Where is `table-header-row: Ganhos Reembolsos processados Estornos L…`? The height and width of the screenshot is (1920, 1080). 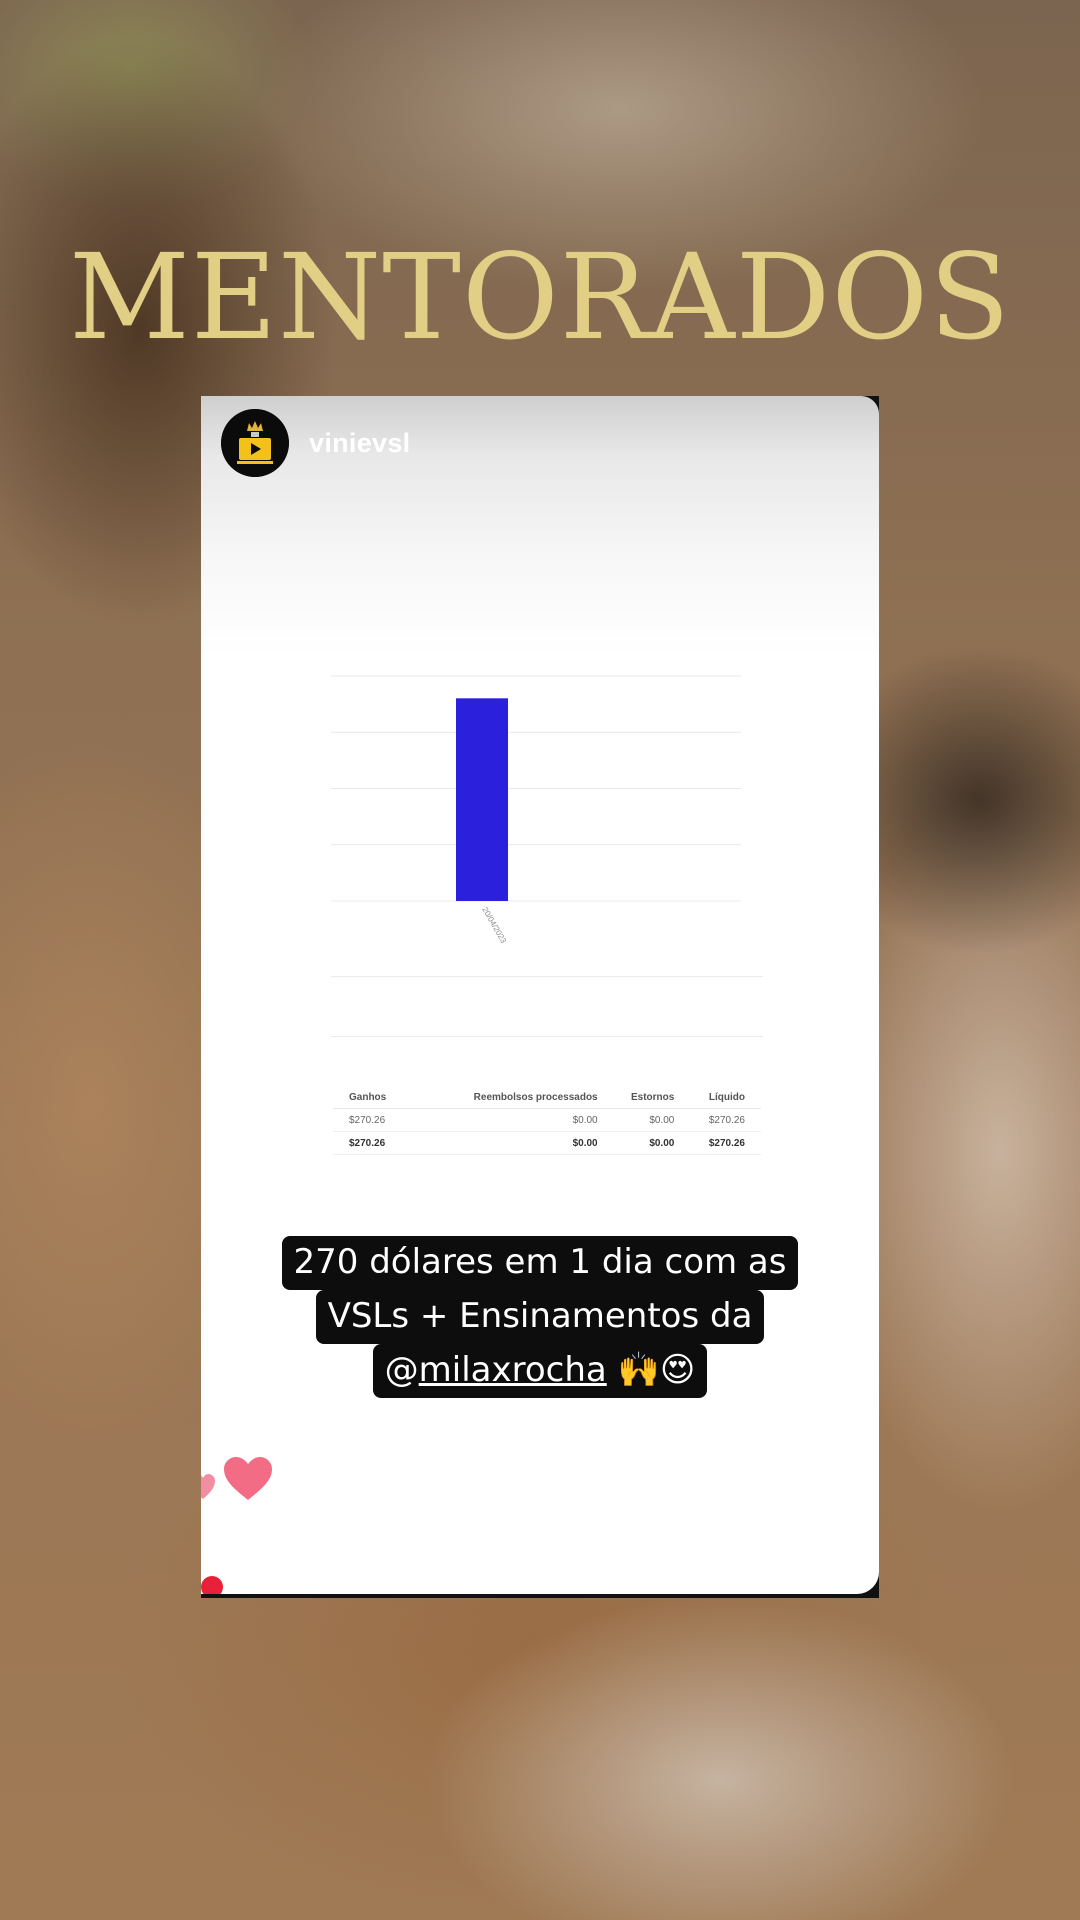
table-header-row: Ganhos Reembolsos processados Estornos L… is located at coordinates (547, 1097).